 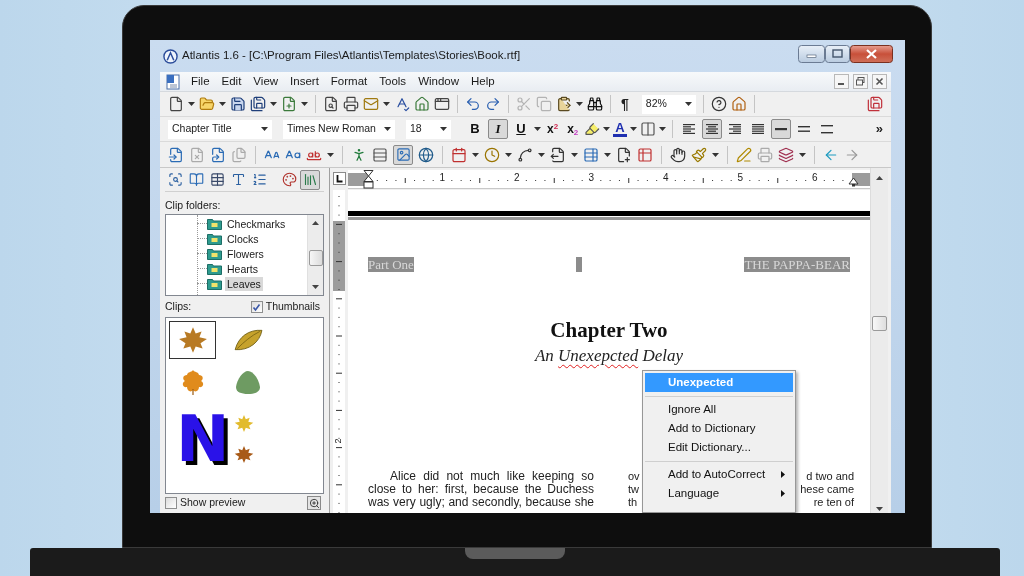 What do you see at coordinates (349, 81) in the screenshot?
I see `menu-item: Format` at bounding box center [349, 81].